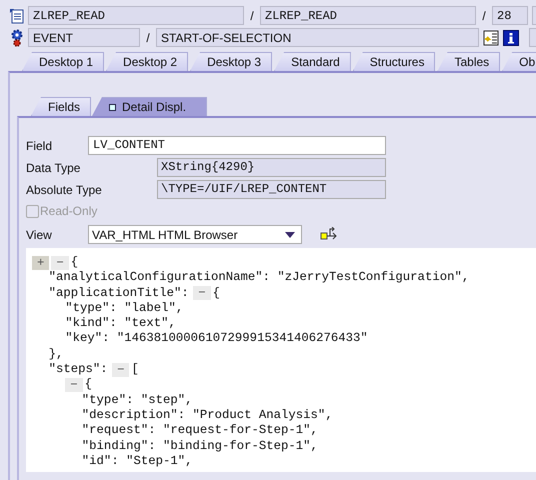  Describe the element at coordinates (135, 370) in the screenshot. I see `code-text: [` at that location.